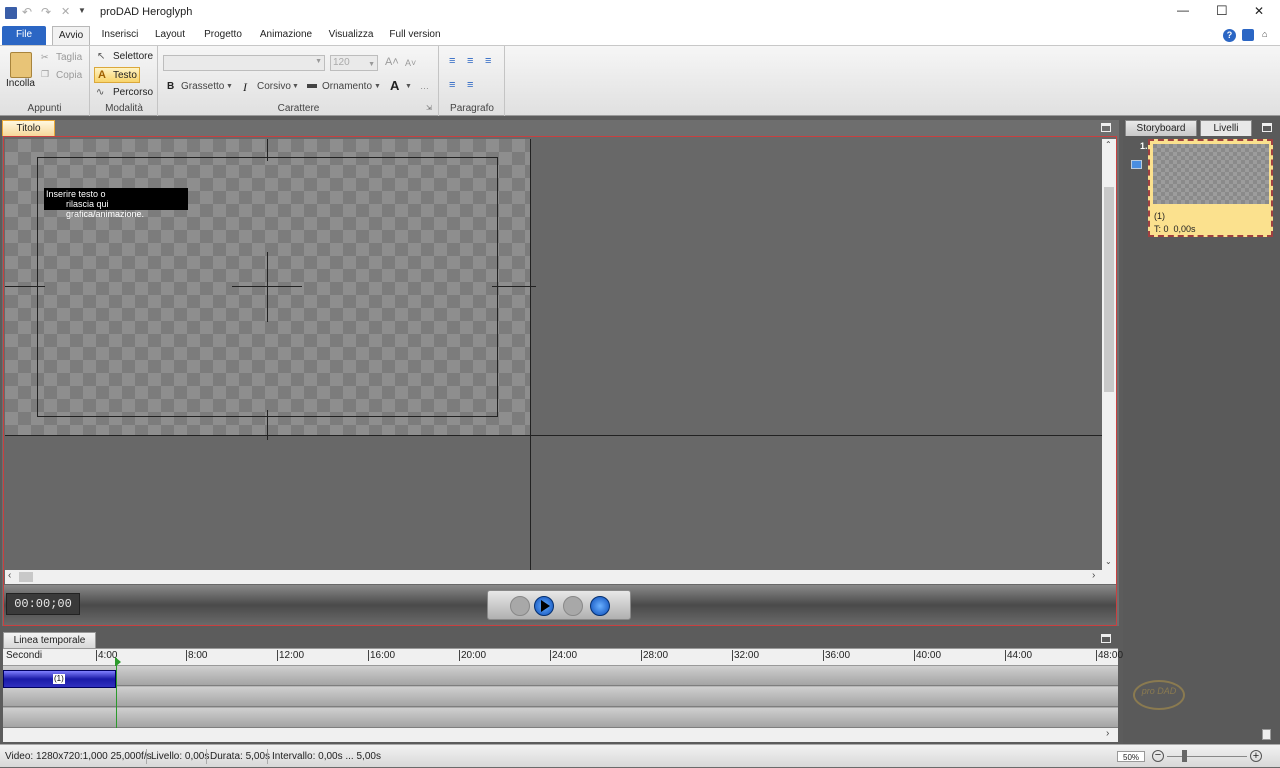 The height and width of the screenshot is (768, 1280). I want to click on text-mode-button: A Testo, so click(117, 75).